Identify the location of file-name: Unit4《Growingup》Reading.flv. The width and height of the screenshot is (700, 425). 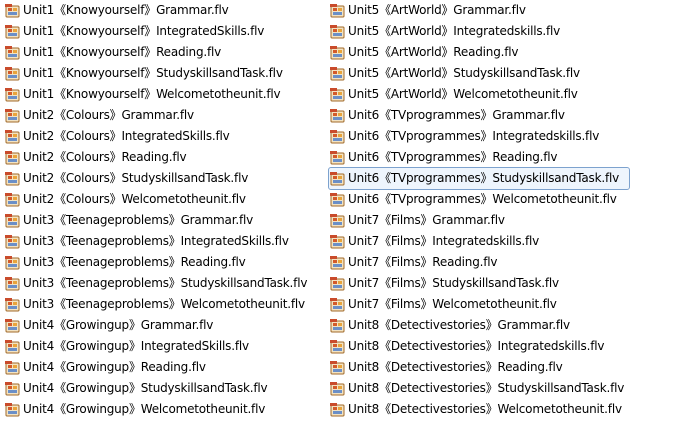
(114, 367).